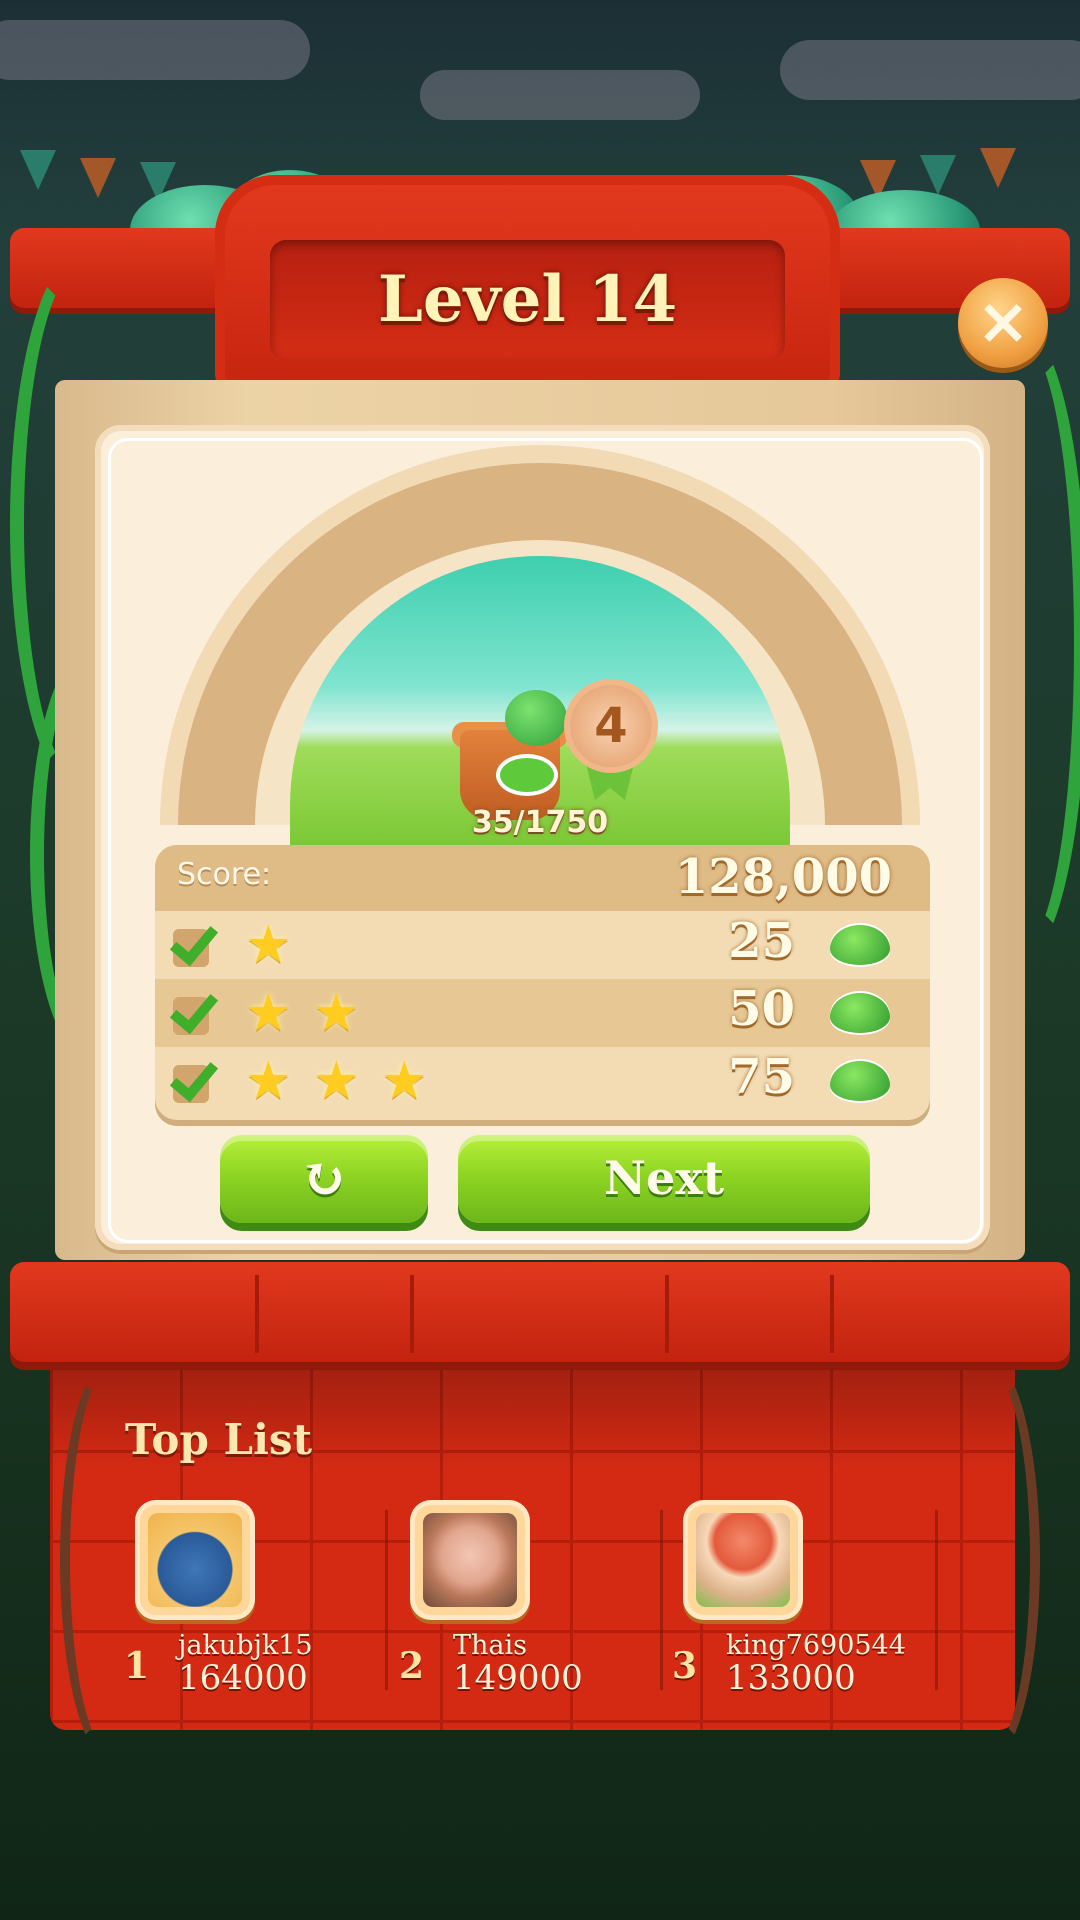 This screenshot has width=1080, height=1920. Describe the element at coordinates (243, 1678) in the screenshot. I see `player-score: 164000` at that location.